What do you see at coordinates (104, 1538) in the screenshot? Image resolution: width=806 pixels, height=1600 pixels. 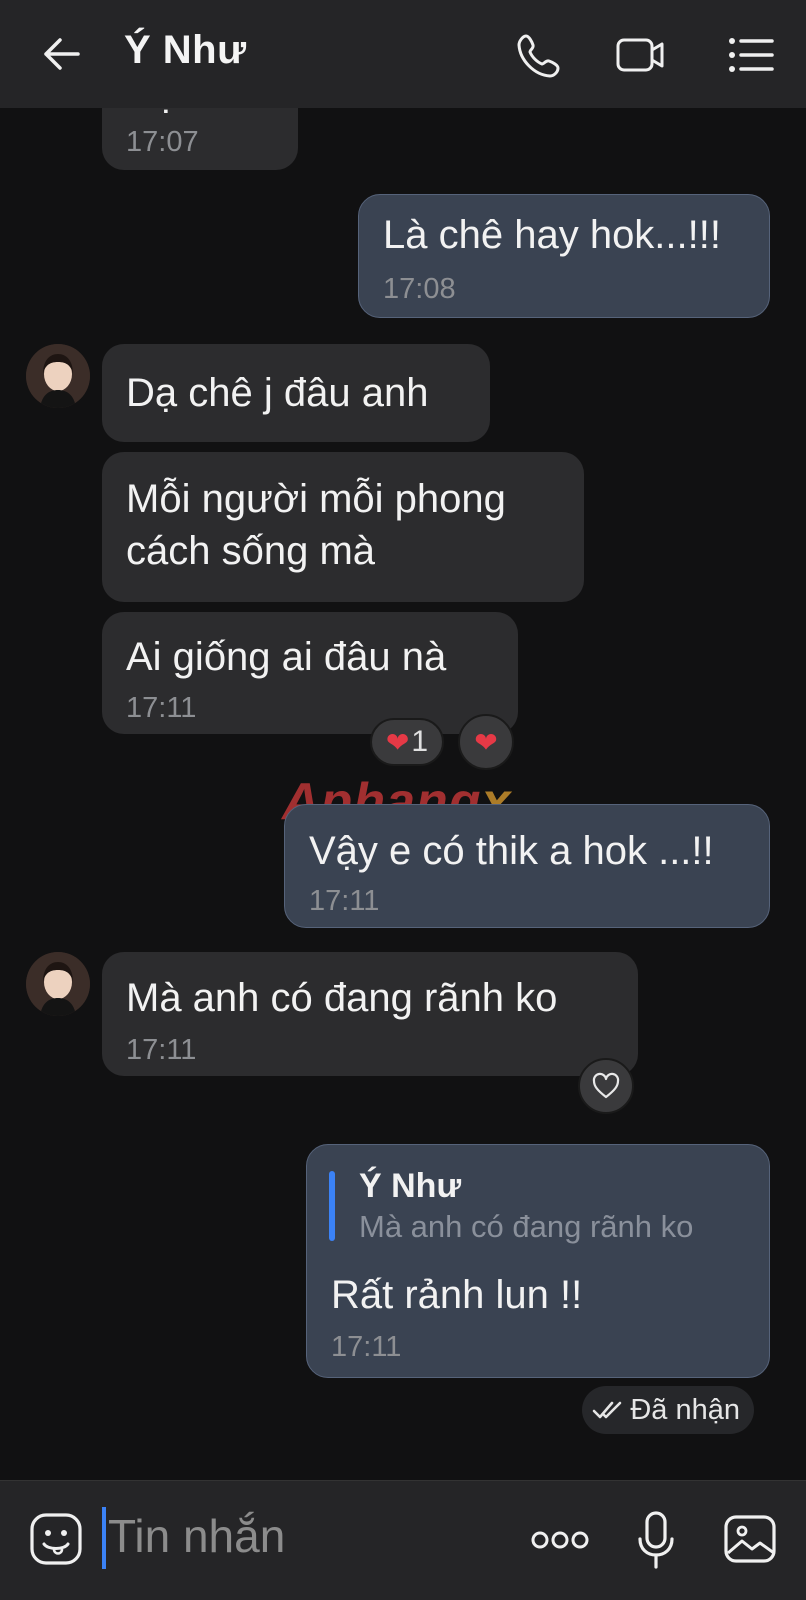 I see `text-caret` at bounding box center [104, 1538].